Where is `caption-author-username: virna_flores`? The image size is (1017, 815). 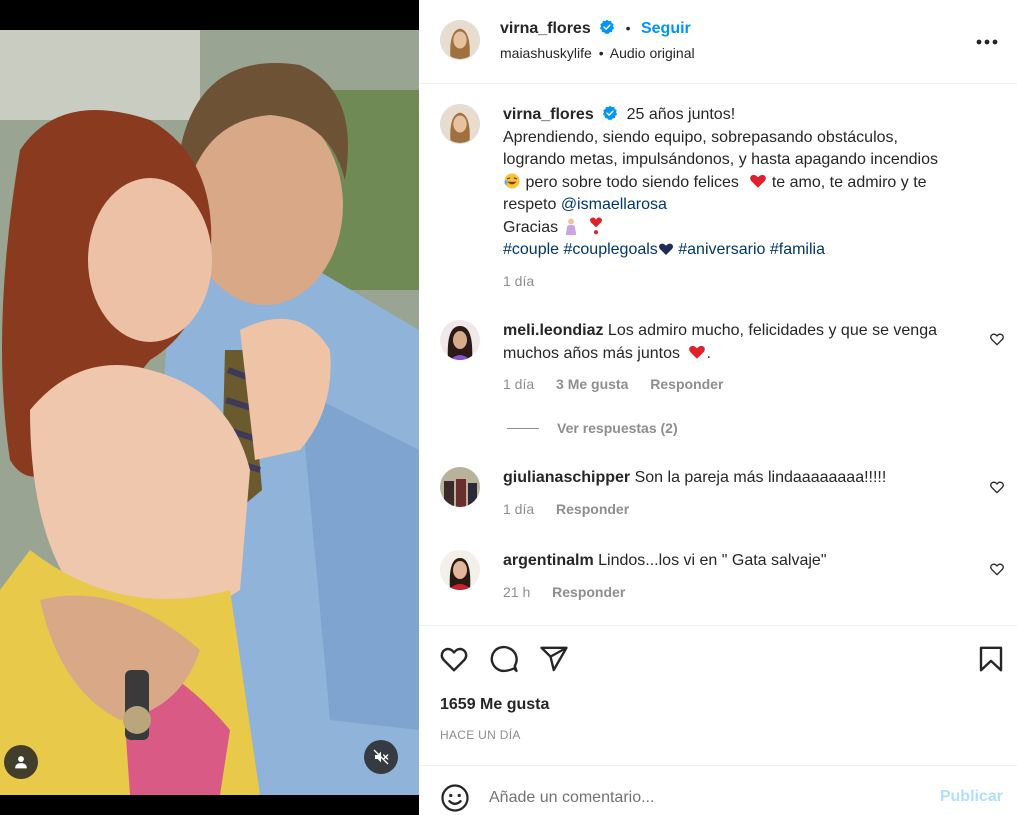 caption-author-username: virna_flores is located at coordinates (548, 114).